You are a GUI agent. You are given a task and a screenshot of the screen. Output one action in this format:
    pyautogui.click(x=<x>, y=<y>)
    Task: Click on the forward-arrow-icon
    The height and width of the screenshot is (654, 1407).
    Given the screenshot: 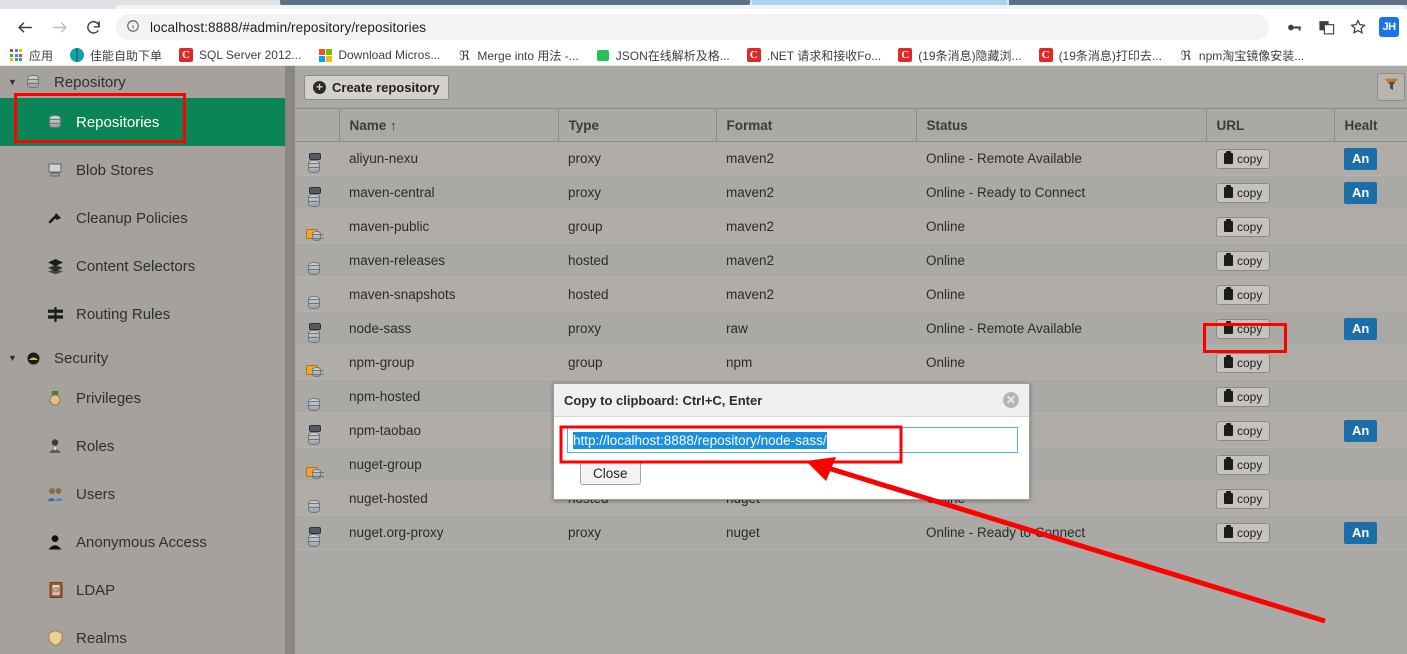 What is the action you would take?
    pyautogui.click(x=59, y=27)
    